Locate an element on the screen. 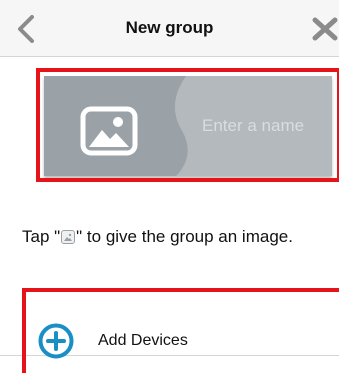 This screenshot has width=339, height=373. image-icon-inline is located at coordinates (68, 237).